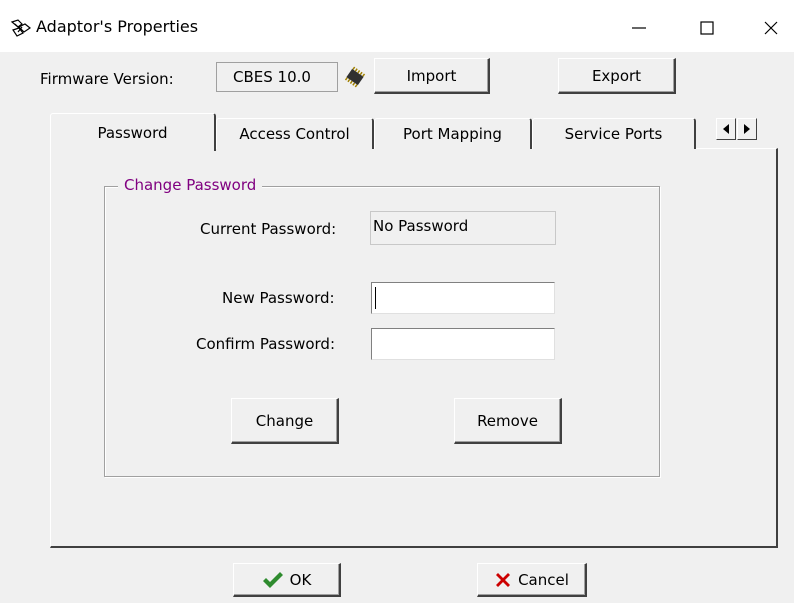 The width and height of the screenshot is (794, 603). I want to click on minimize-button, so click(639, 28).